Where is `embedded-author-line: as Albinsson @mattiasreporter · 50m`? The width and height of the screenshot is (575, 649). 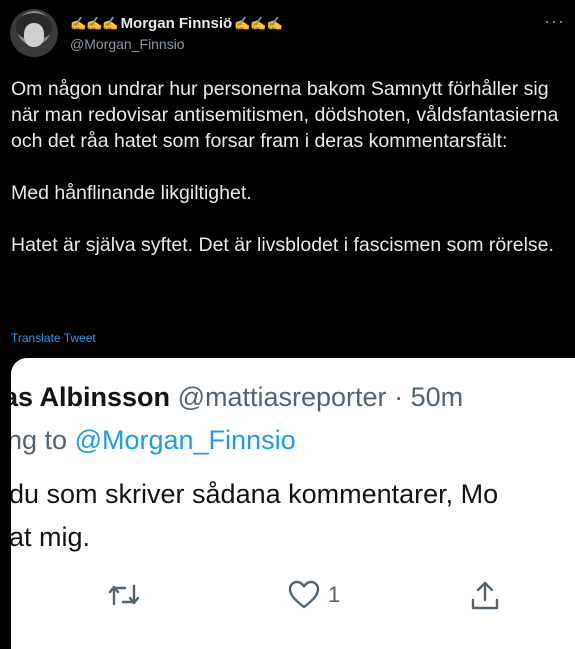 embedded-author-line: as Albinsson @mattiasreporter · 50m is located at coordinates (237, 397).